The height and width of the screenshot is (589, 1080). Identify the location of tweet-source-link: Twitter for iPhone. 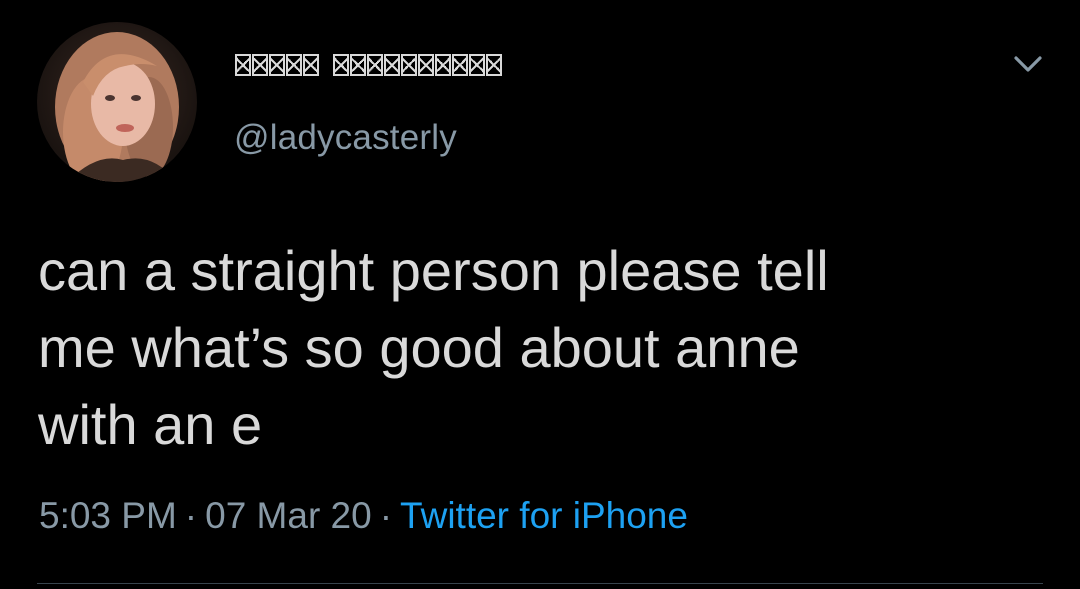
(544, 515).